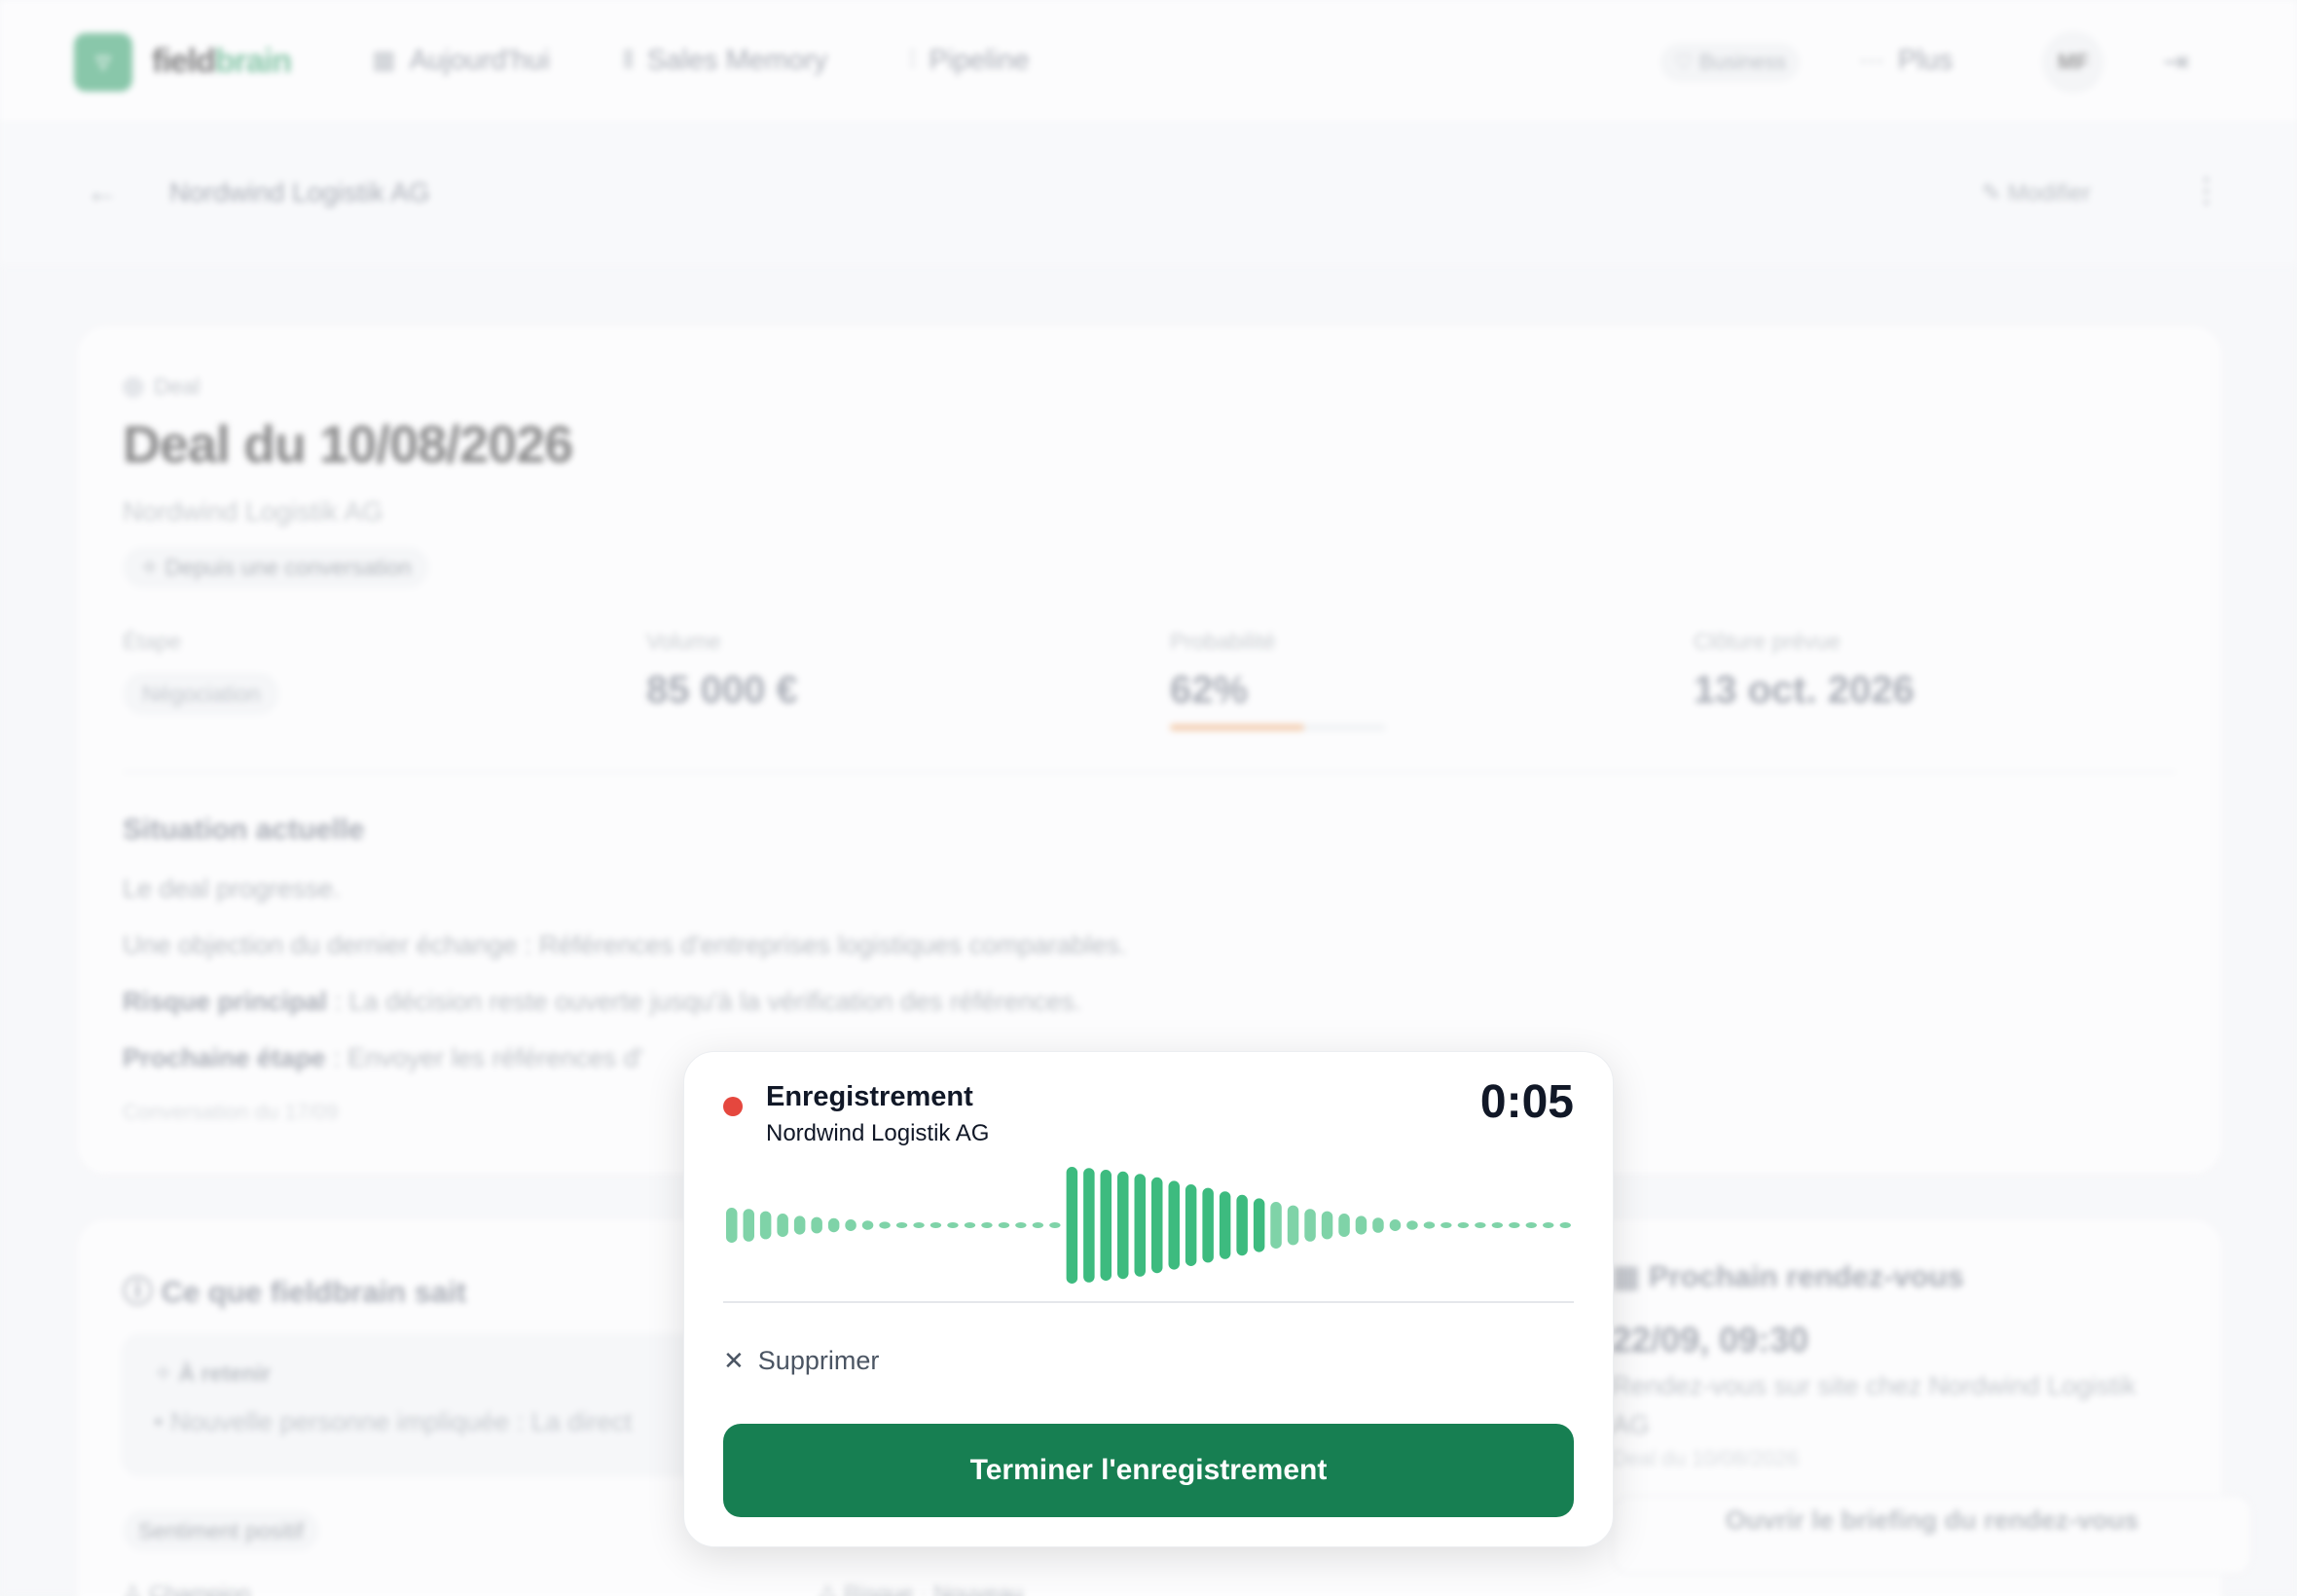 This screenshot has height=1596, width=2297. Describe the element at coordinates (1905, 61) in the screenshot. I see `nav-item-more: ··· Plus` at that location.